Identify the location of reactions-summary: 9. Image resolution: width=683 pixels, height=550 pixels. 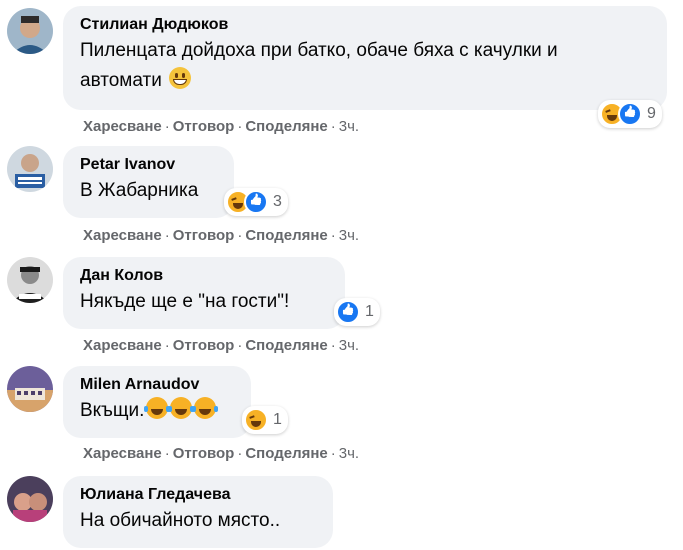
(630, 114).